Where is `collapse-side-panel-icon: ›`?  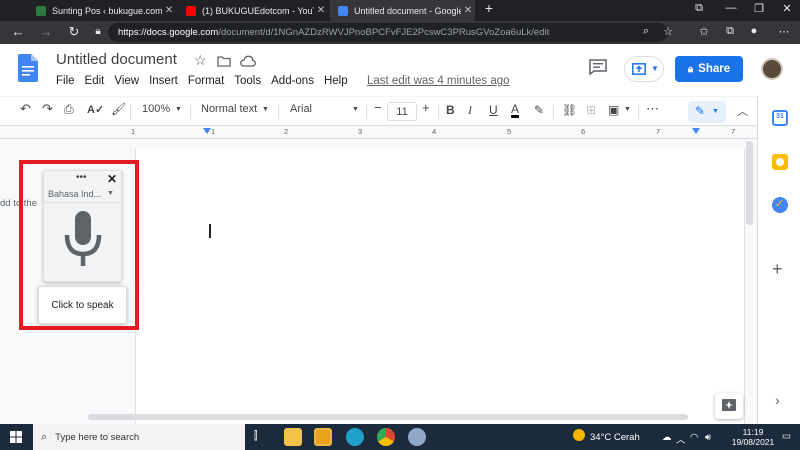
collapse-side-panel-icon: › is located at coordinates (777, 400).